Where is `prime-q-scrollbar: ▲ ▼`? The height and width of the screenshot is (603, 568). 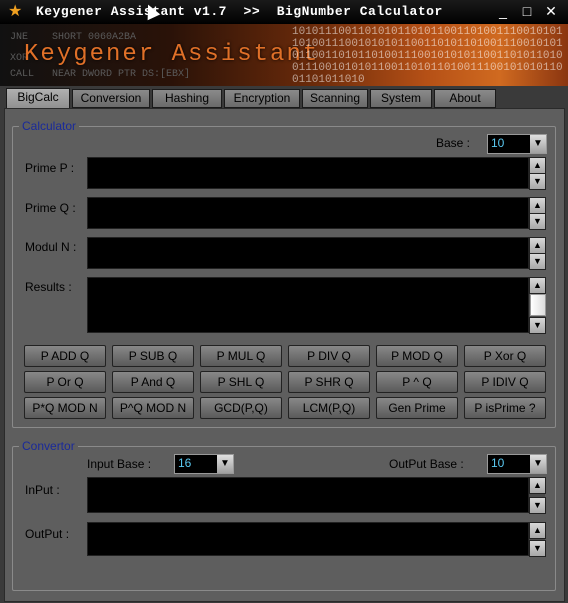 prime-q-scrollbar: ▲ ▼ is located at coordinates (537, 213).